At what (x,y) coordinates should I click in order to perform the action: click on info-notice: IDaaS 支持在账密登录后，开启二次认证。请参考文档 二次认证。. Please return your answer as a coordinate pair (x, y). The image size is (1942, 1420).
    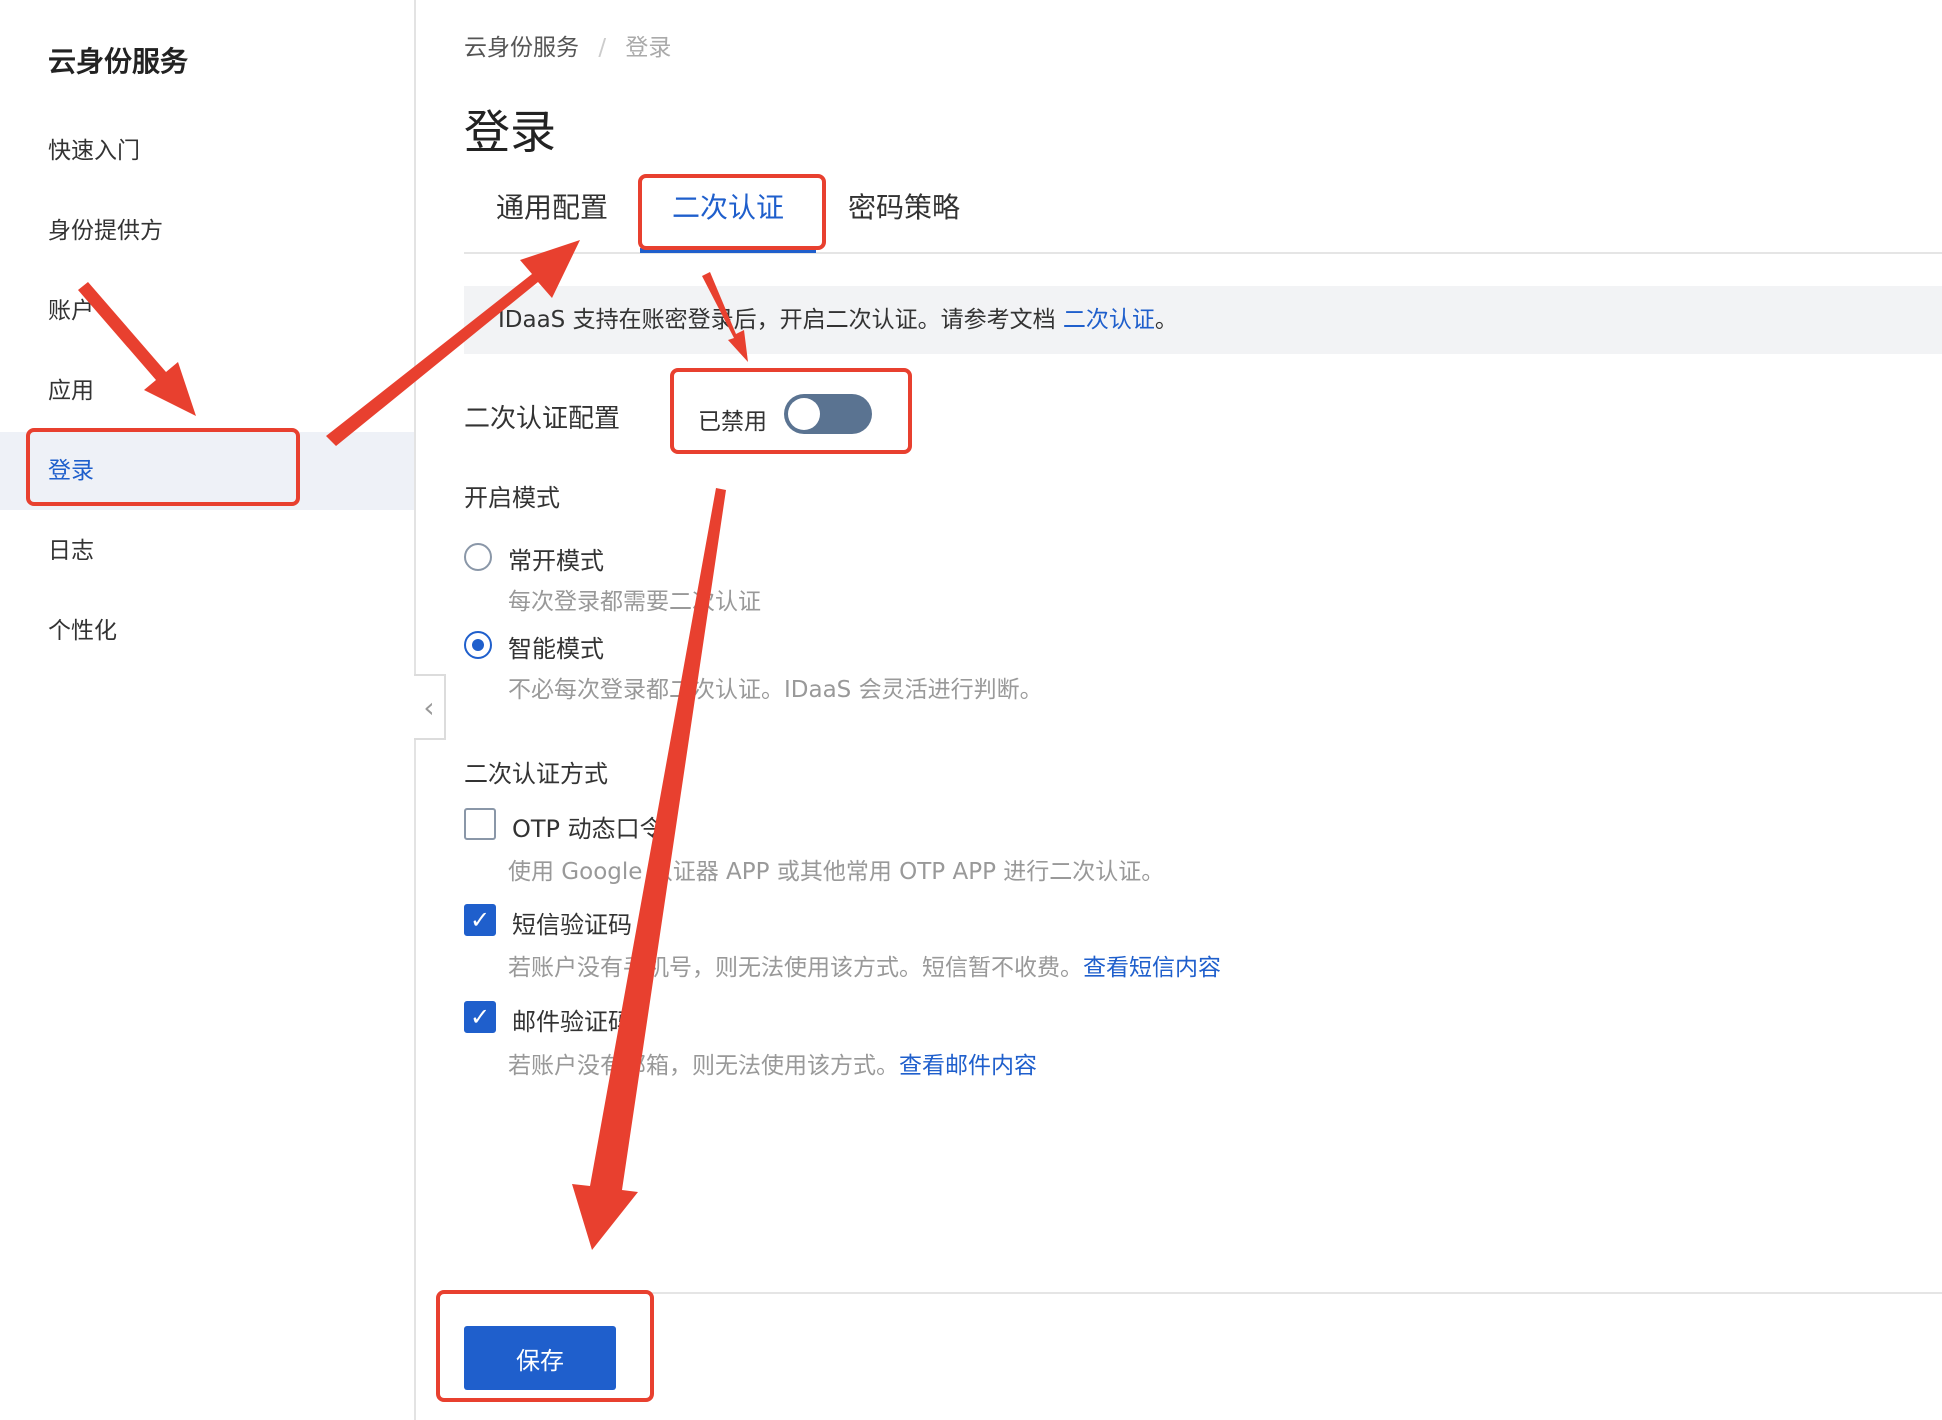
    Looking at the image, I should click on (1203, 320).